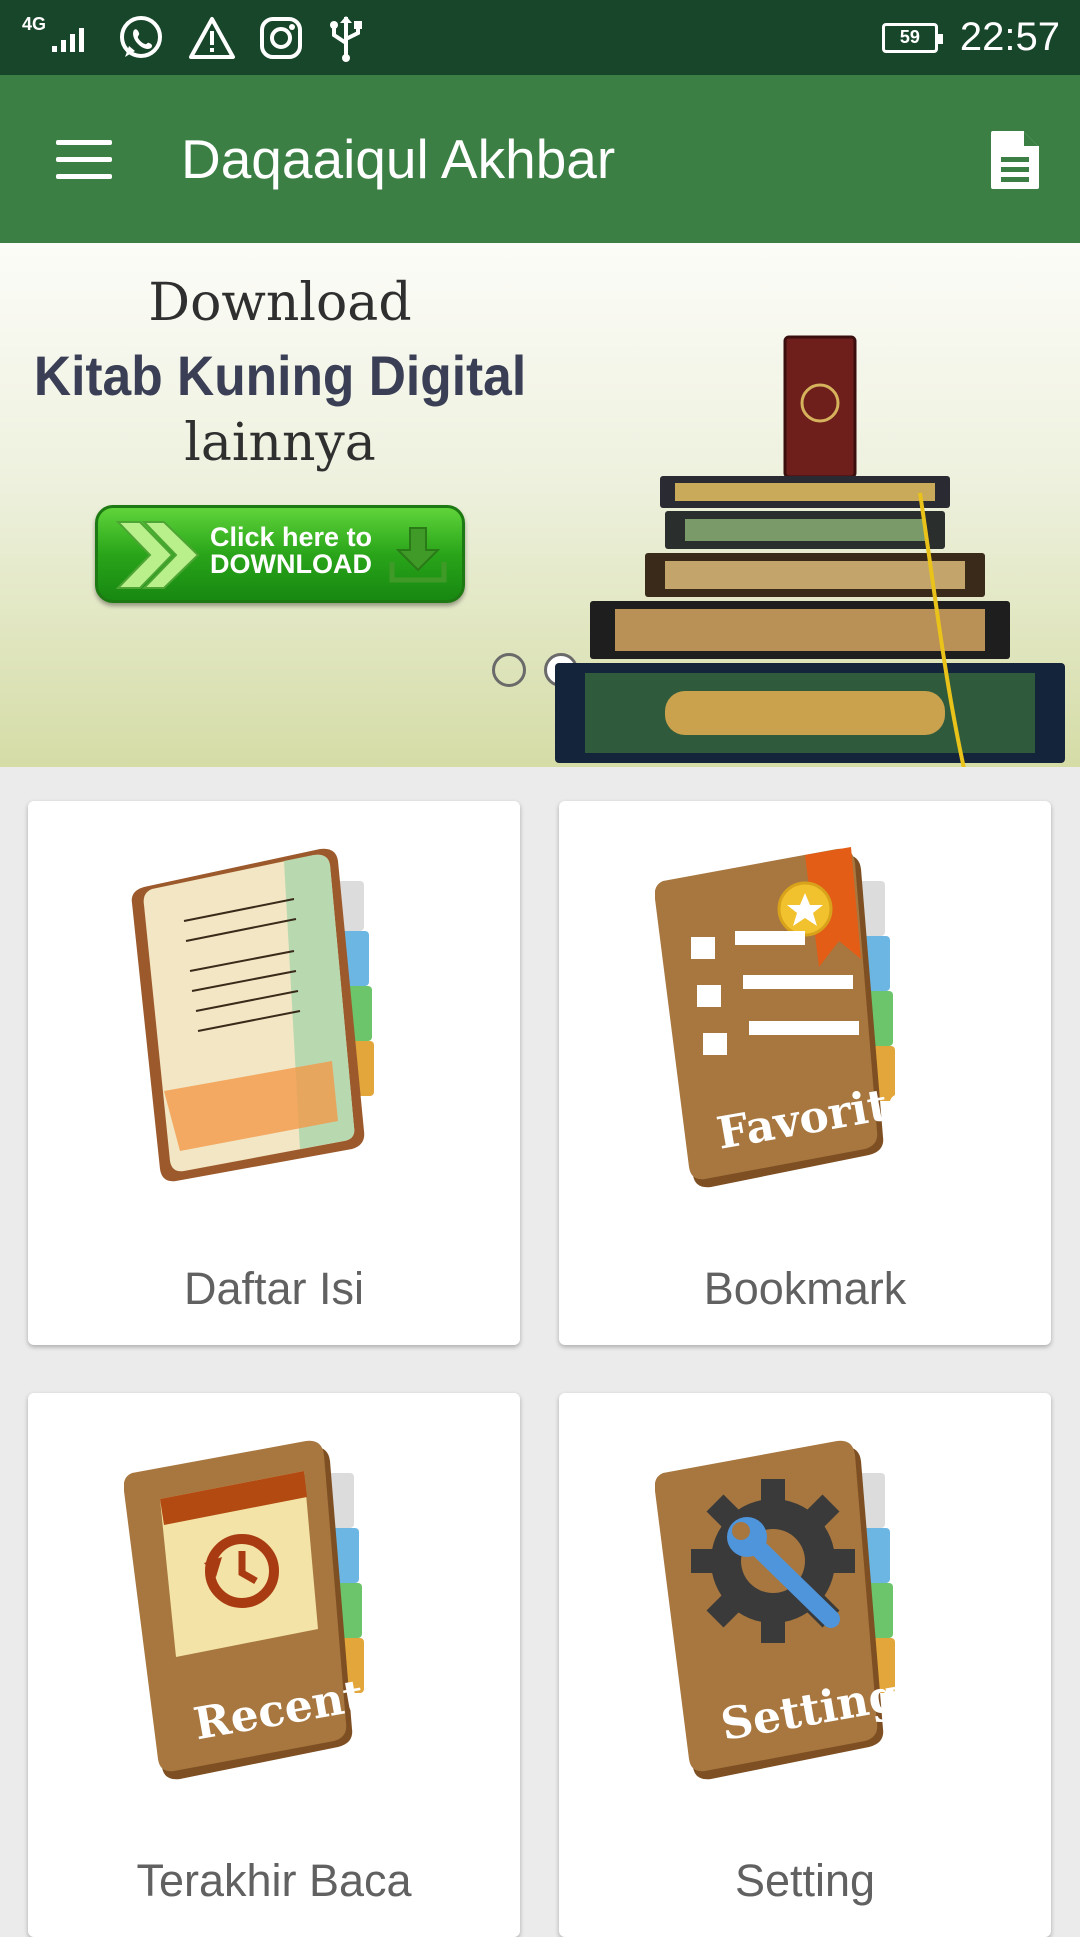 Image resolution: width=1080 pixels, height=1937 pixels. I want to click on menu-card-label: Bookmark, so click(805, 1288).